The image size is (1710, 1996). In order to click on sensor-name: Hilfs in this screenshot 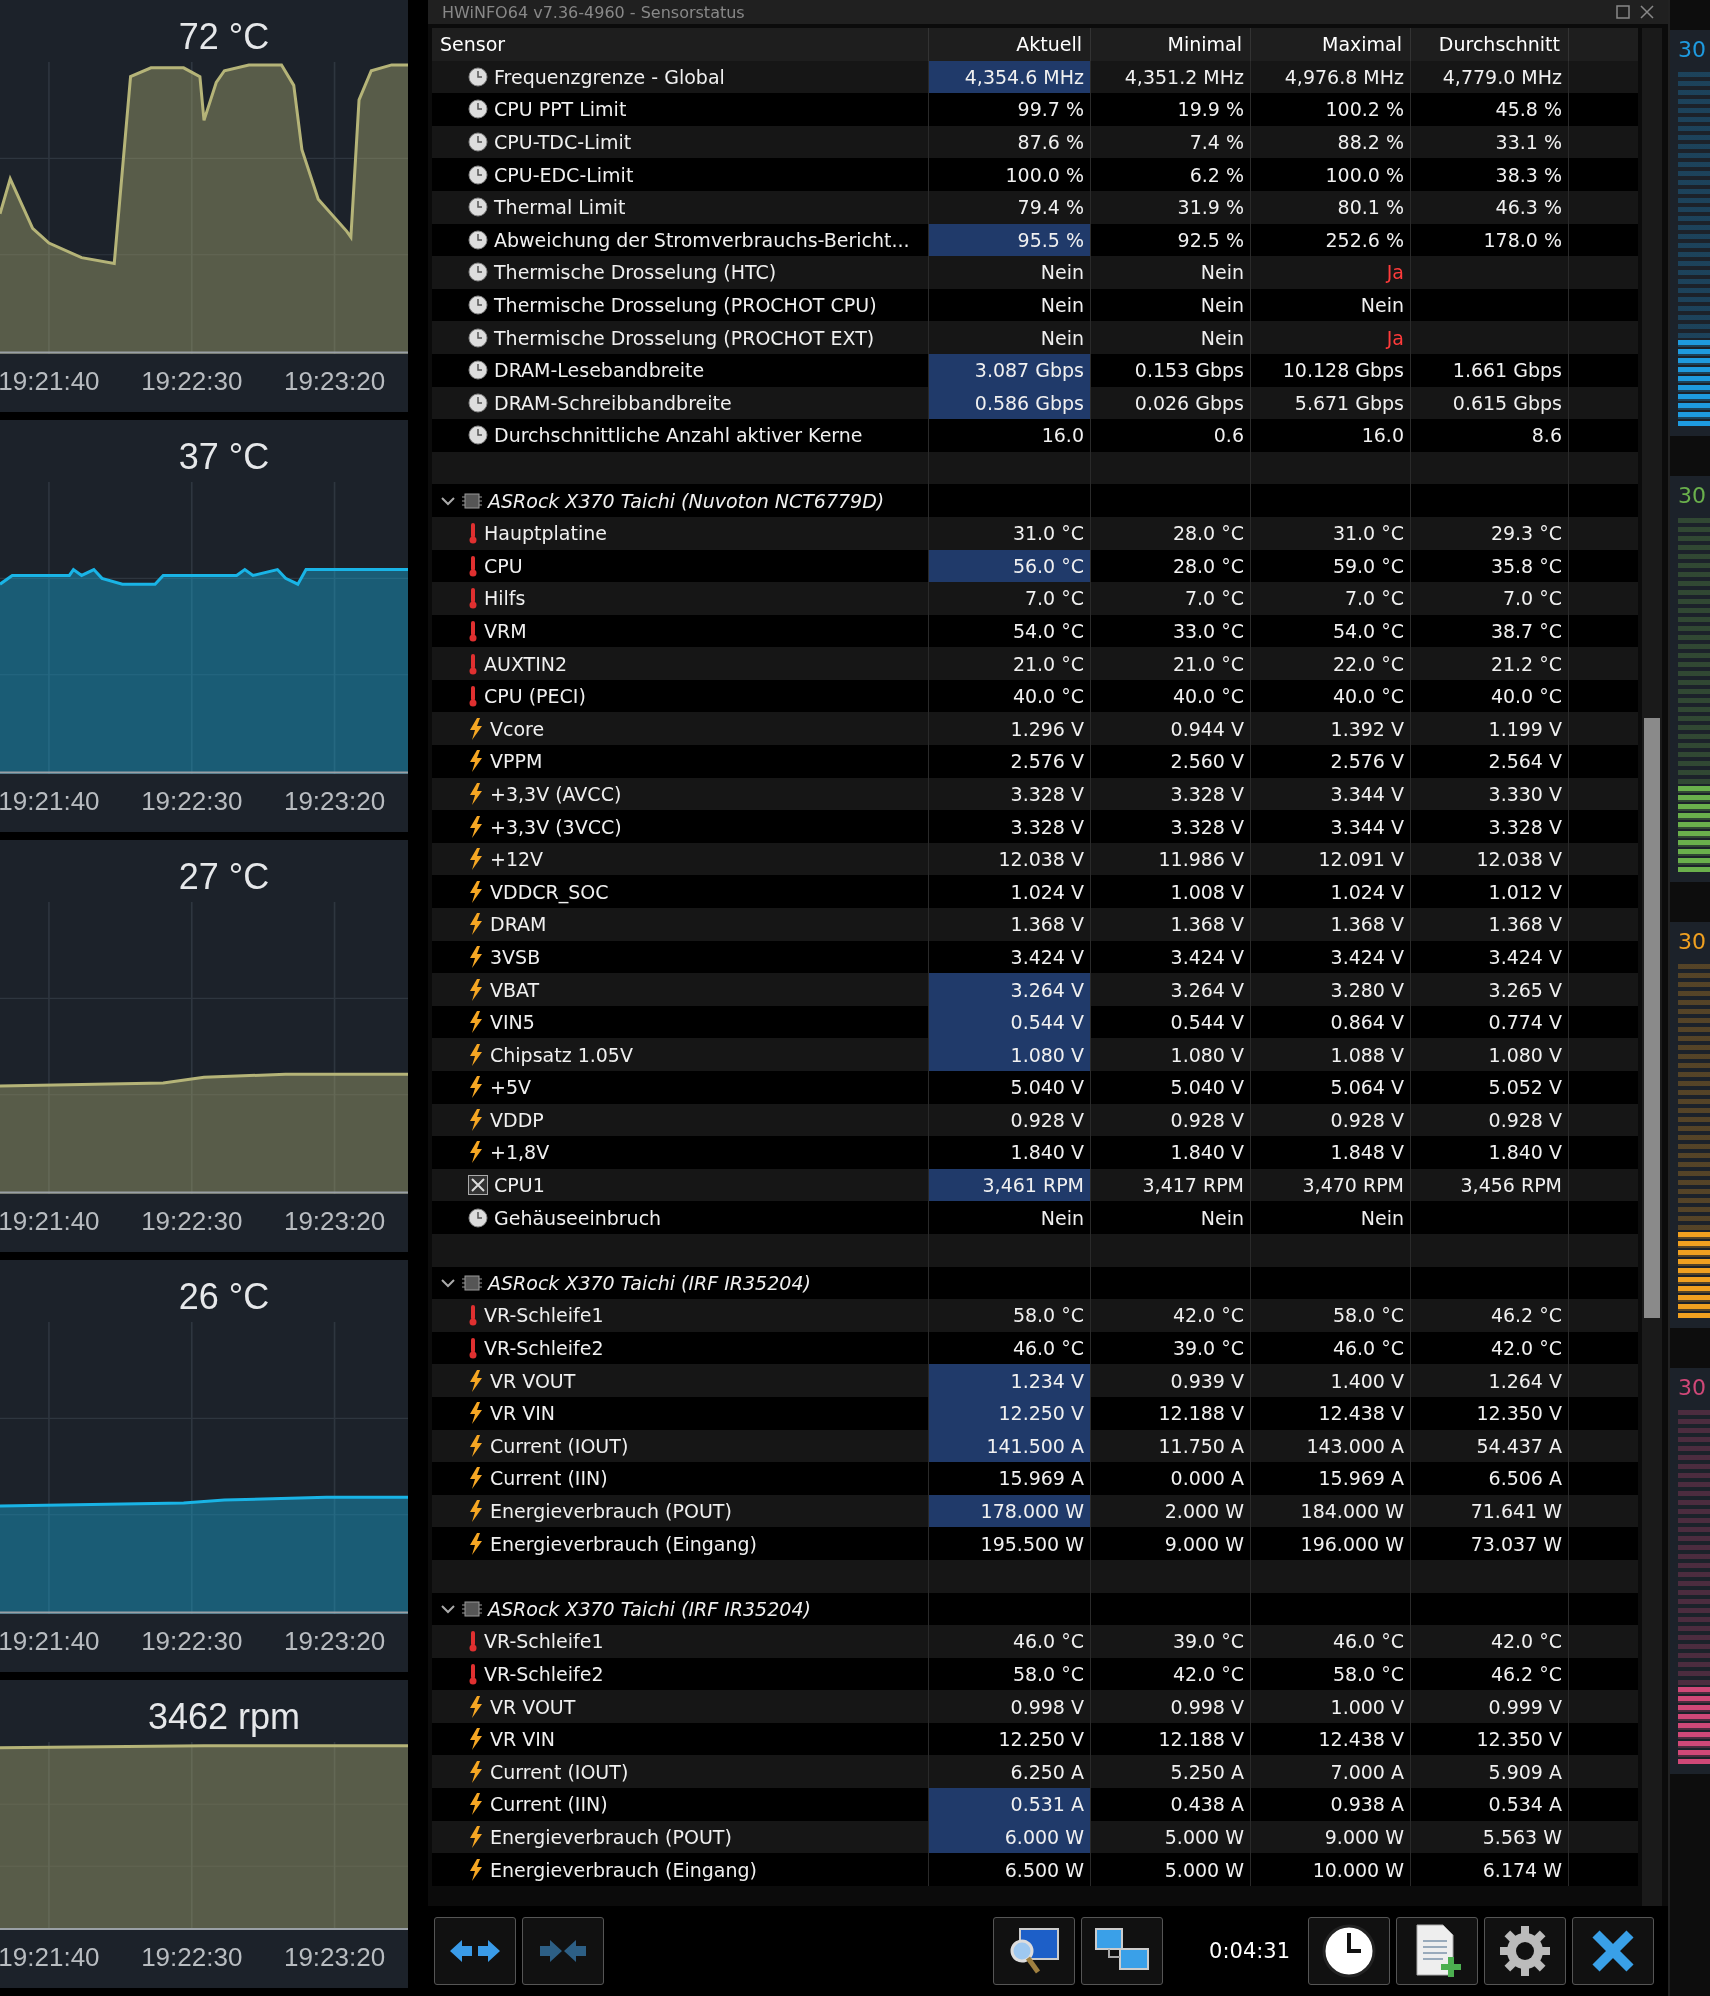, I will do `click(505, 598)`.